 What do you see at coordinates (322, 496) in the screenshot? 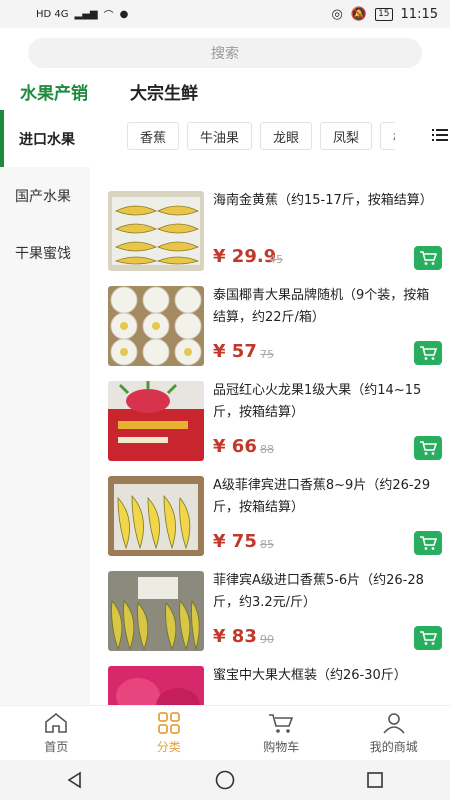
I see `product-name: A级菲律宾进口香蕉8~9片（约26-29斤，按箱结算）` at bounding box center [322, 496].